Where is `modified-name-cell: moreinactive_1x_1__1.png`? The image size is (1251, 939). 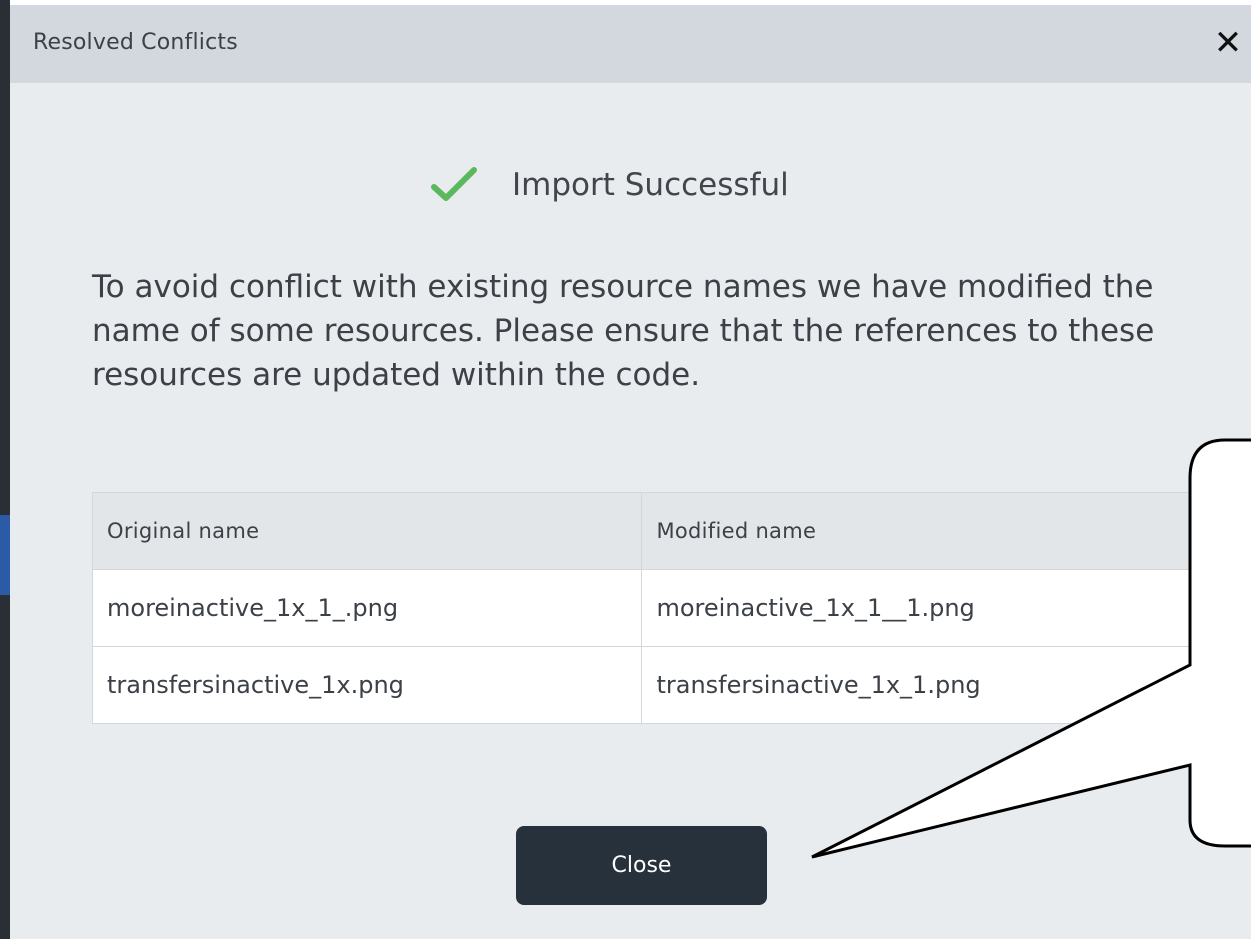 modified-name-cell: moreinactive_1x_1__1.png is located at coordinates (916, 608).